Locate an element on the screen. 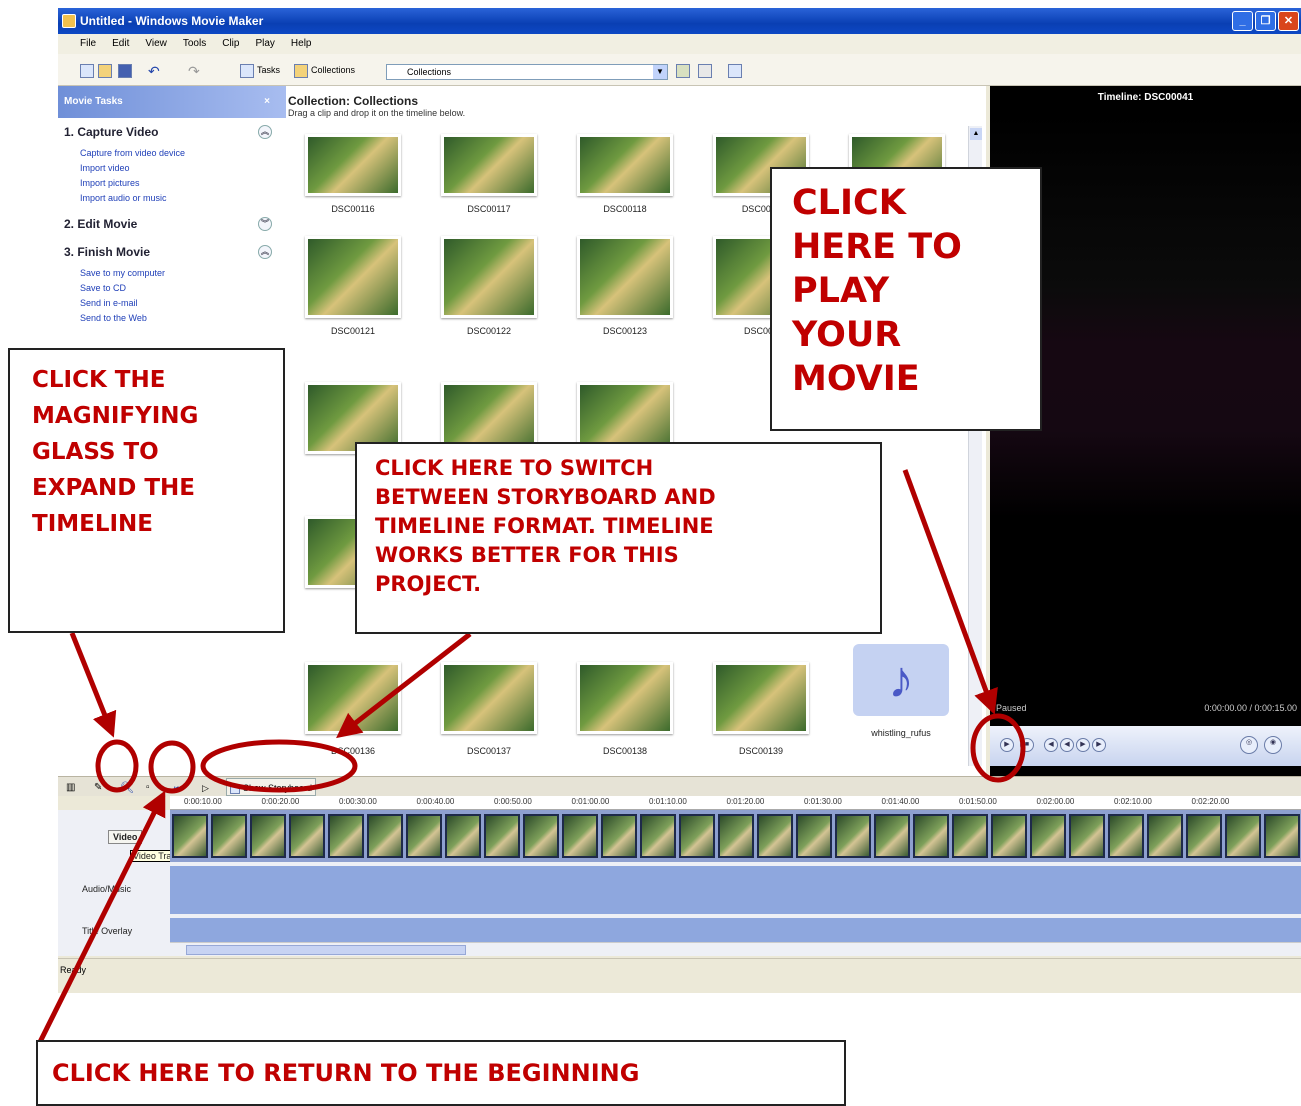 Image resolution: width=1301 pixels, height=1106 pixels. callout-line: TIMELINE FORMAT. TIMELINE is located at coordinates (544, 526).